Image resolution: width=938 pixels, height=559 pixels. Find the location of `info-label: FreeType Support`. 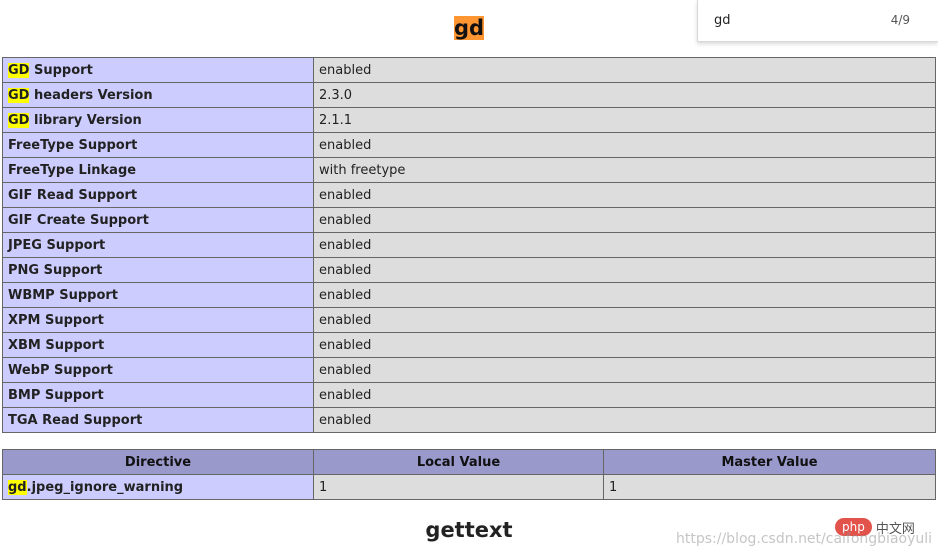

info-label: FreeType Support is located at coordinates (158, 145).